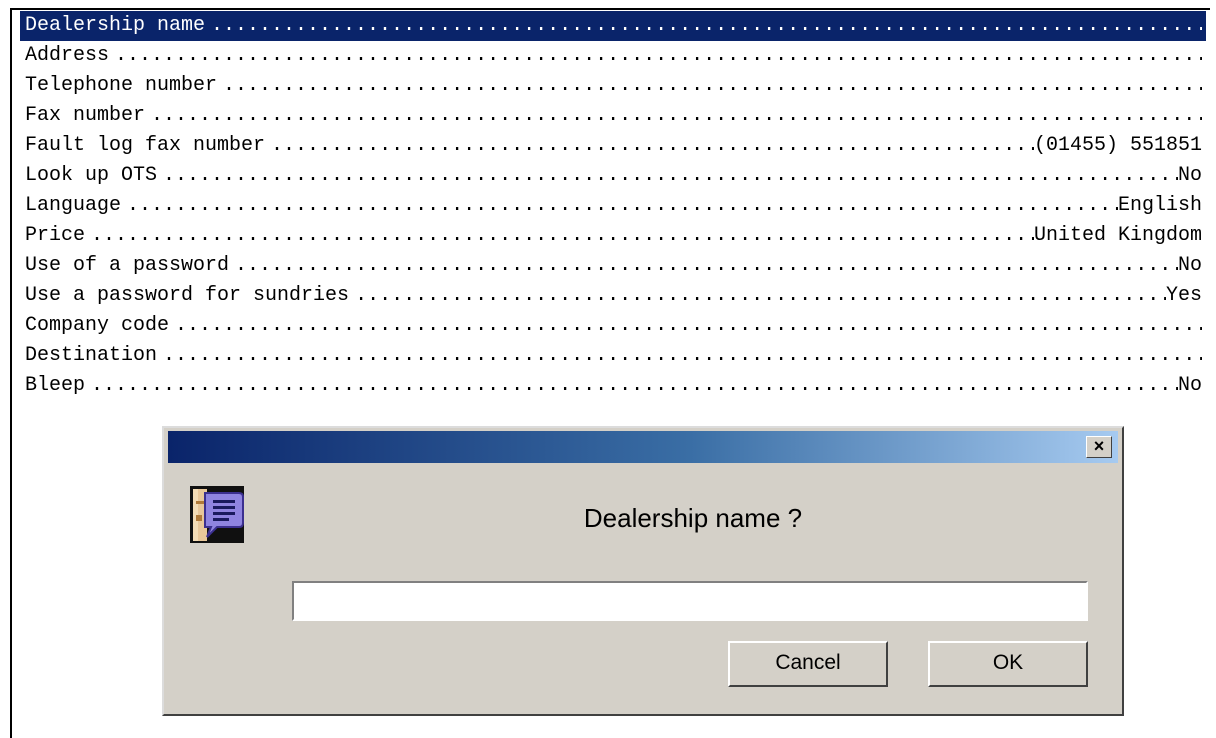 Image resolution: width=1216 pixels, height=738 pixels. Describe the element at coordinates (91, 175) in the screenshot. I see `setting-label: Look up OTS` at that location.